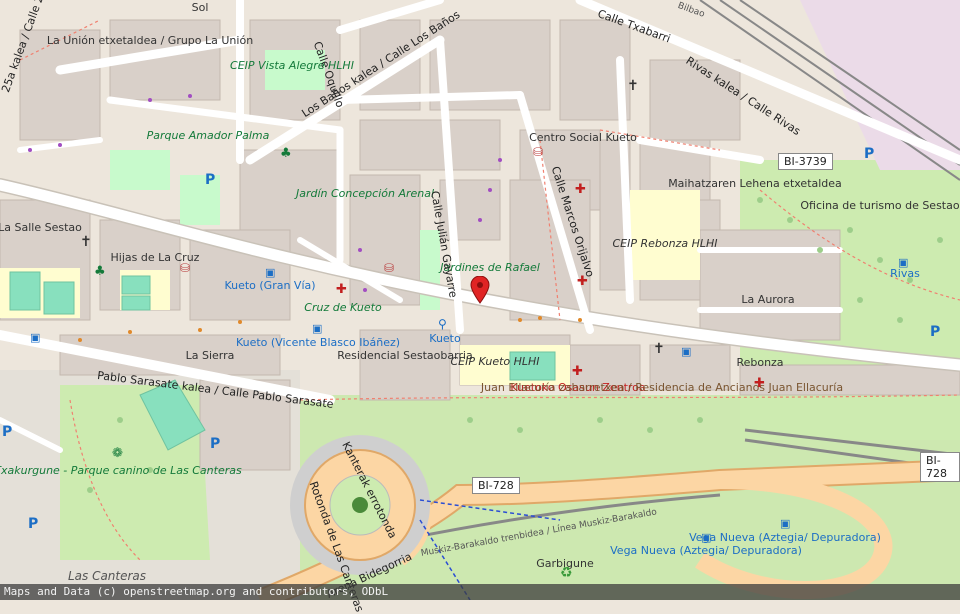 The image size is (960, 614). What do you see at coordinates (318, 342) in the screenshot?
I see `label-kueto-vicente: Kueto (Vicente Blasco Ibáñez)` at bounding box center [318, 342].